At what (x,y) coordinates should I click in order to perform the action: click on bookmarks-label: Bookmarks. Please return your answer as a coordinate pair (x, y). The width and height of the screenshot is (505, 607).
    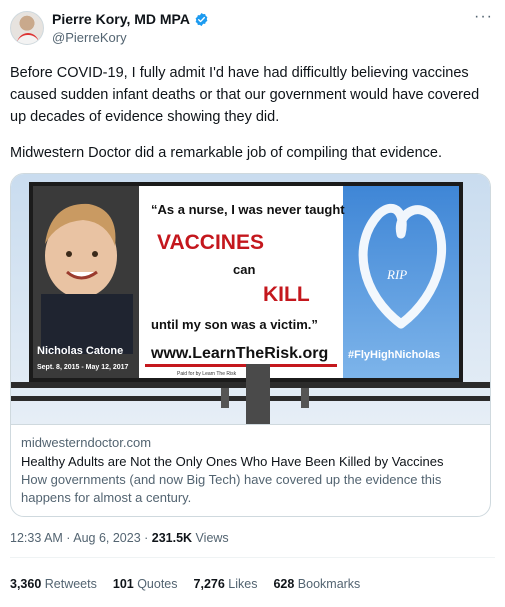
    Looking at the image, I should click on (327, 584).